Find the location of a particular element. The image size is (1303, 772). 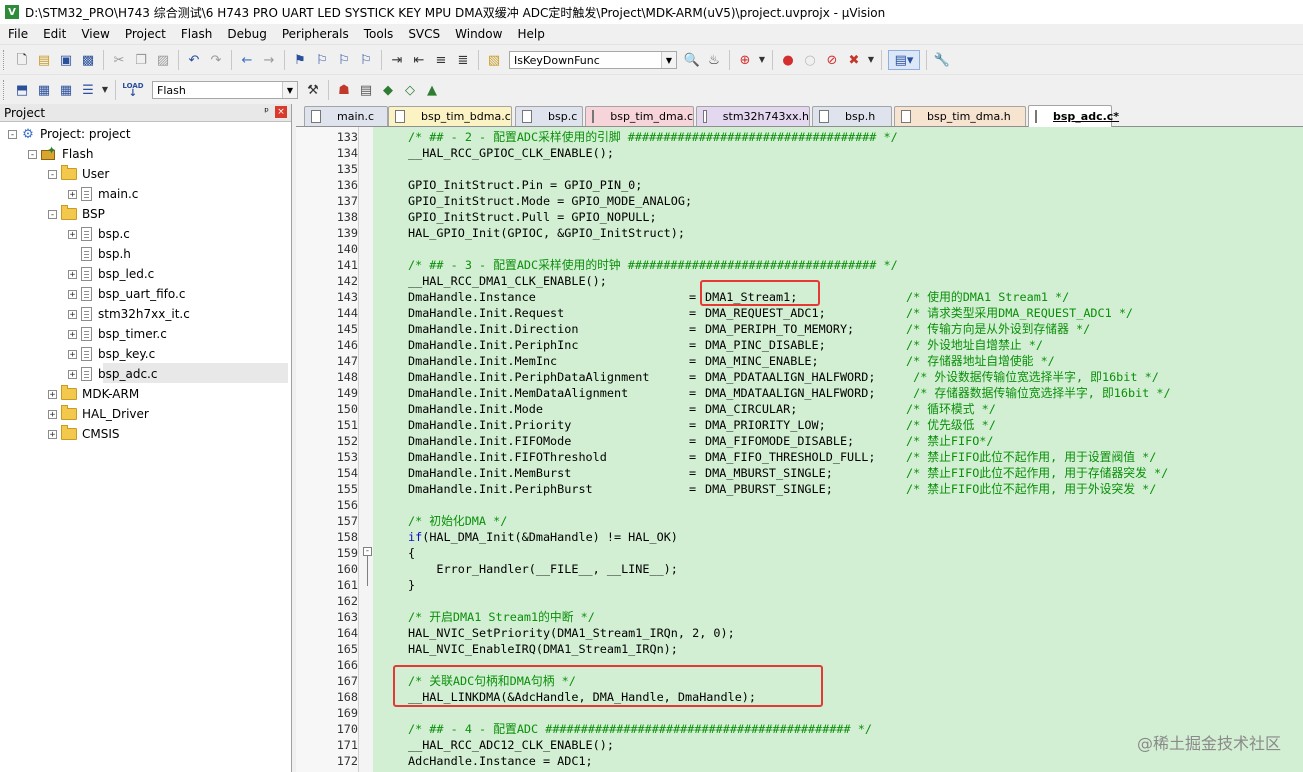

menu-svcs: SVCS is located at coordinates (423, 34).